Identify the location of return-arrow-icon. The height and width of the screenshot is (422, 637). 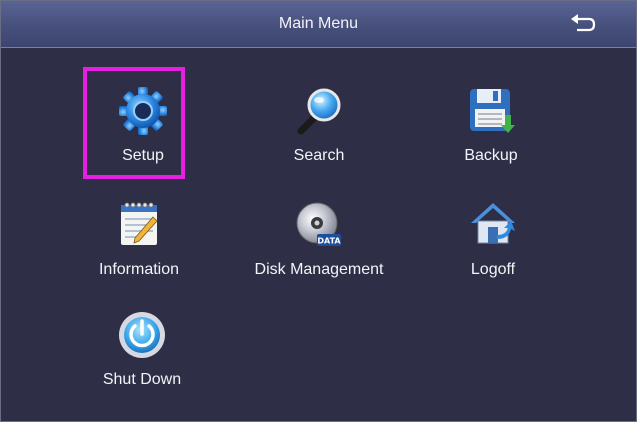
(583, 23).